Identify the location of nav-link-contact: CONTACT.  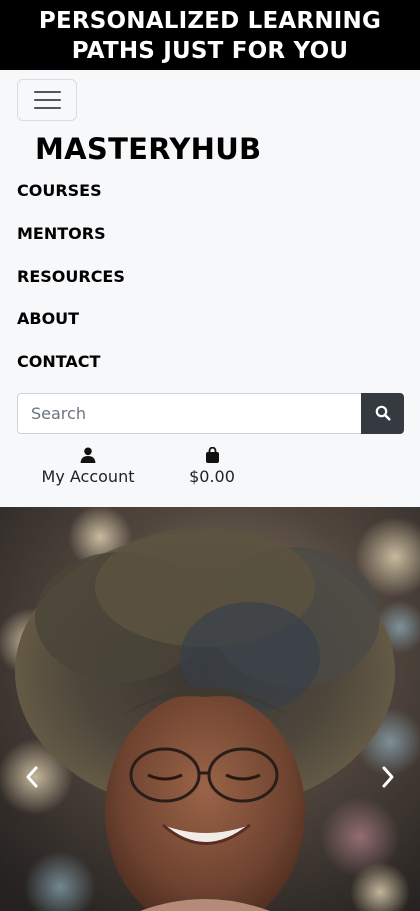
(58, 361).